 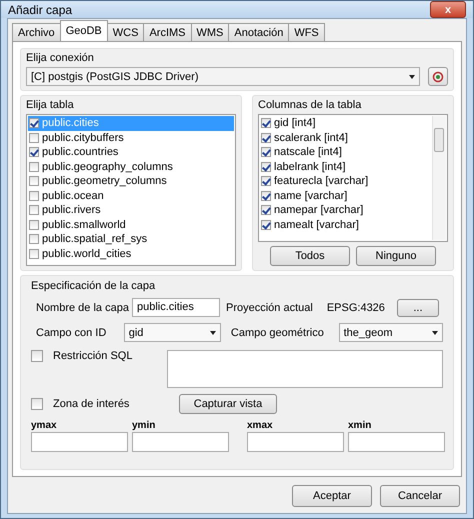 What do you see at coordinates (295, 123) in the screenshot?
I see `column-name: gid [int4]` at bounding box center [295, 123].